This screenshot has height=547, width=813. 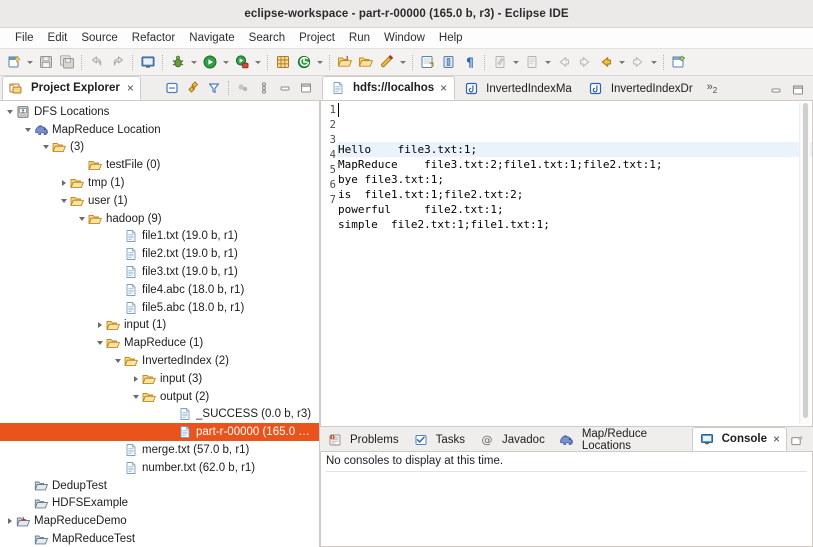 What do you see at coordinates (404, 38) in the screenshot?
I see `menu-window: Window` at bounding box center [404, 38].